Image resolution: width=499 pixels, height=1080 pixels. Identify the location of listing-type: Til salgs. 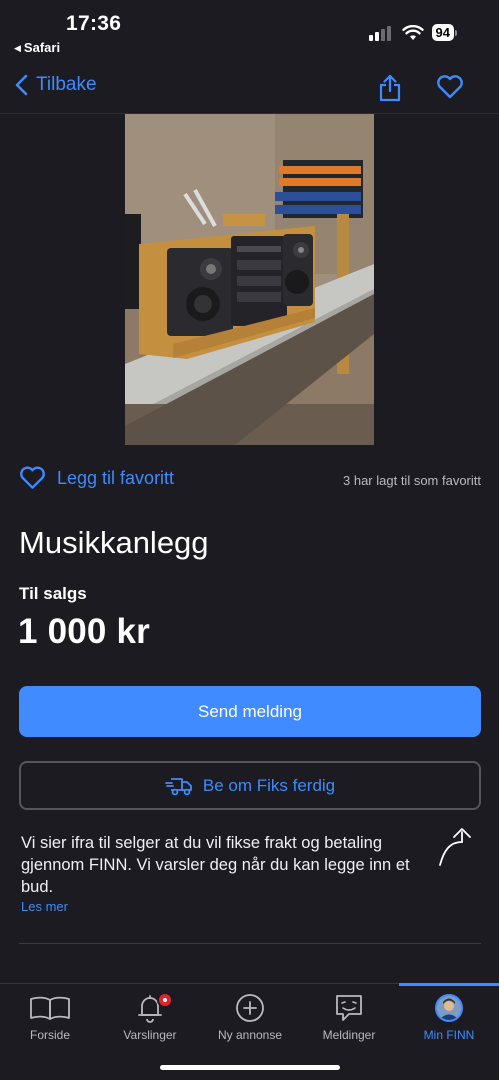
(53, 593).